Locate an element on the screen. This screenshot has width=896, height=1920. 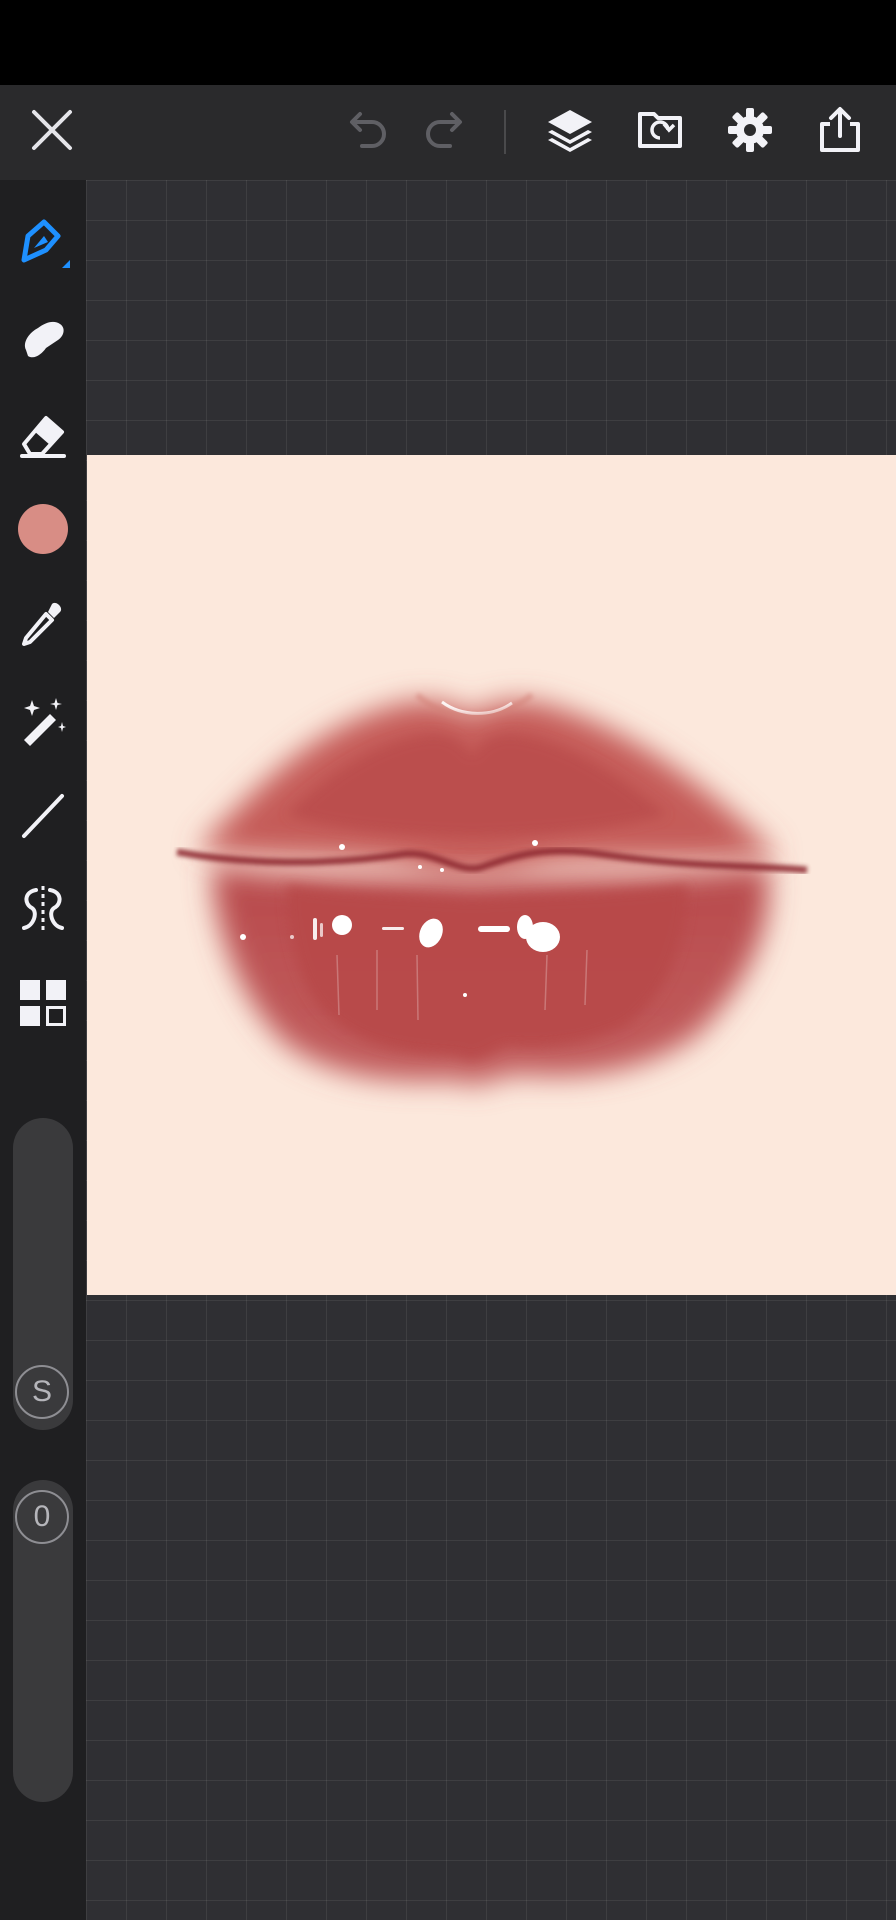
close-icon is located at coordinates (52, 130).